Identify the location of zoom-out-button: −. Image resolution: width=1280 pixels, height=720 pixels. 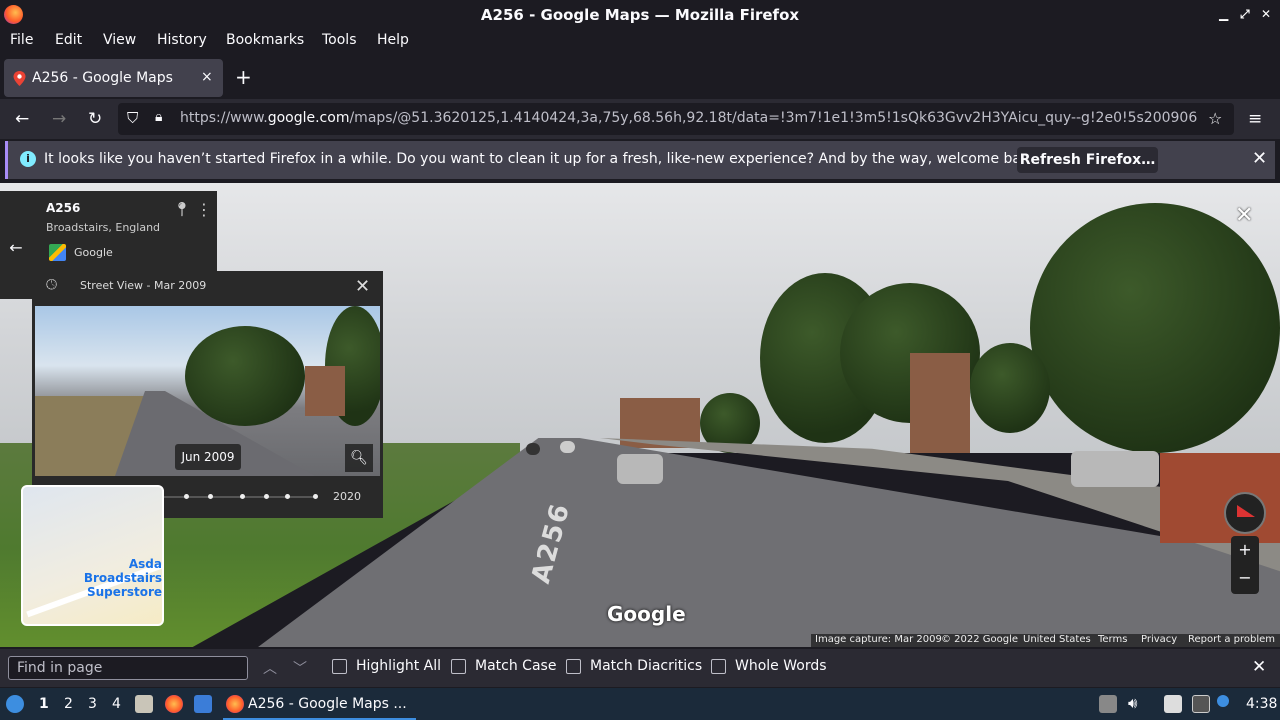
(1245, 578).